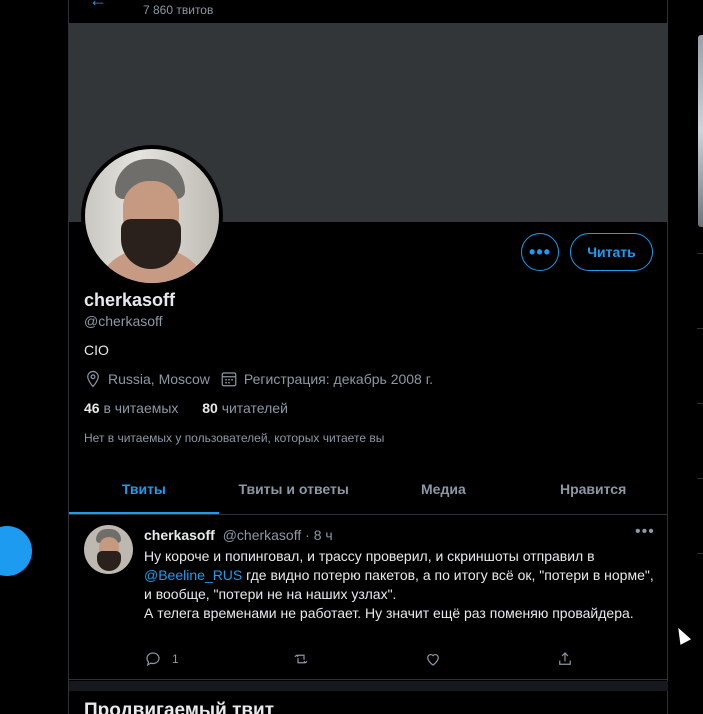 Image resolution: width=703 pixels, height=714 pixels. Describe the element at coordinates (159, 379) in the screenshot. I see `profile-location: Russia, Moscow` at that location.